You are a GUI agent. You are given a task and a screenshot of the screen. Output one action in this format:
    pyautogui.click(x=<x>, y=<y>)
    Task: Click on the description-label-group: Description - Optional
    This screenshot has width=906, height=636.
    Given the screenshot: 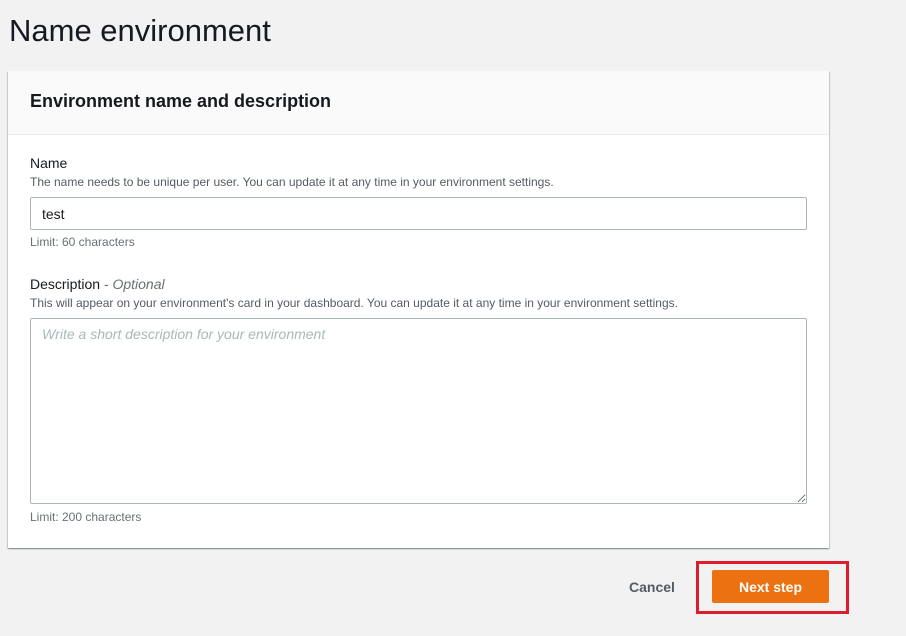 What is the action you would take?
    pyautogui.click(x=97, y=284)
    